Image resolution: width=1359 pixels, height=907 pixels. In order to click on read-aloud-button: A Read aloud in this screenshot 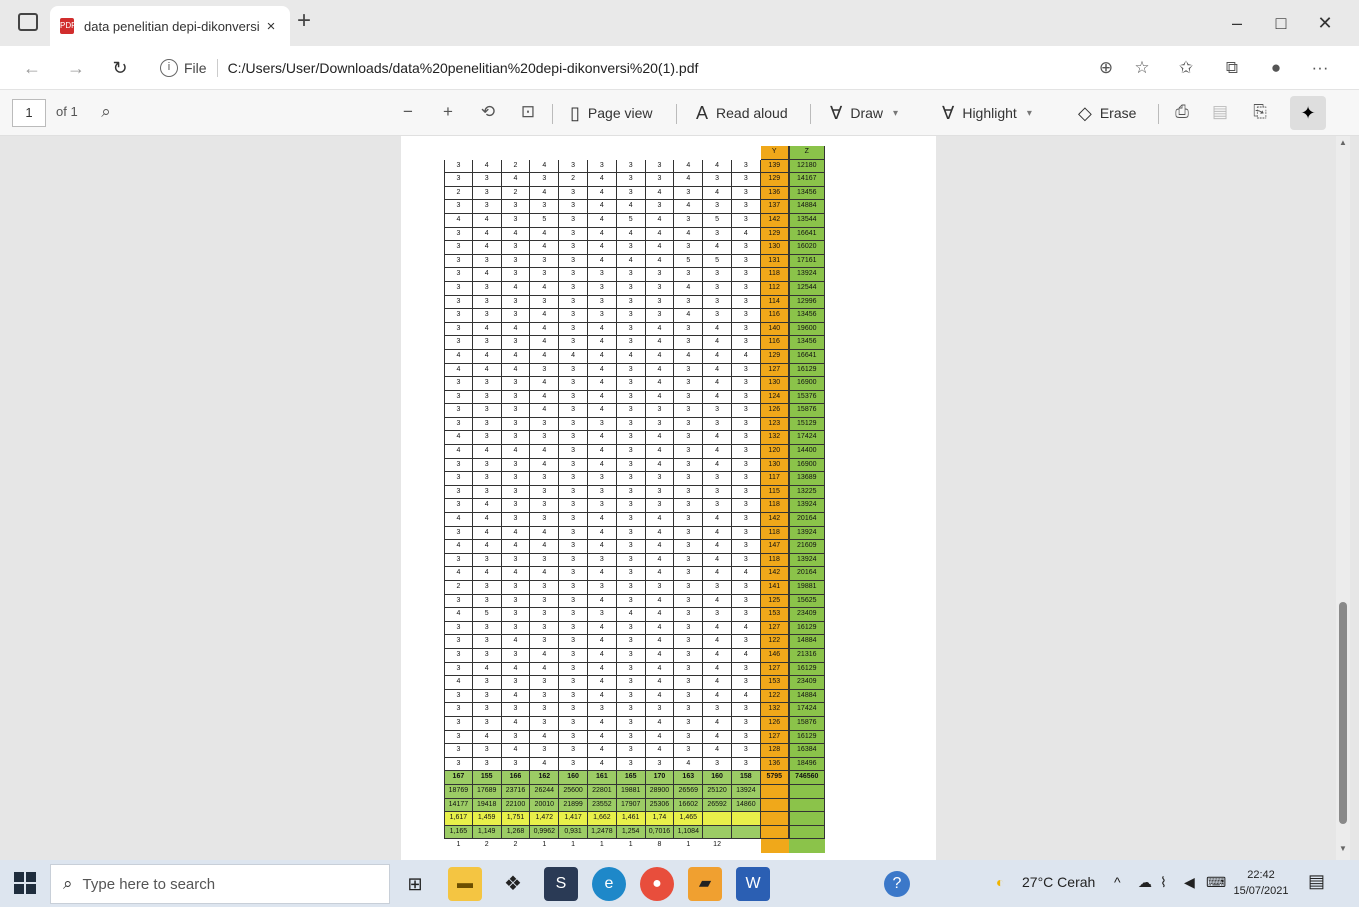, I will do `click(742, 113)`.